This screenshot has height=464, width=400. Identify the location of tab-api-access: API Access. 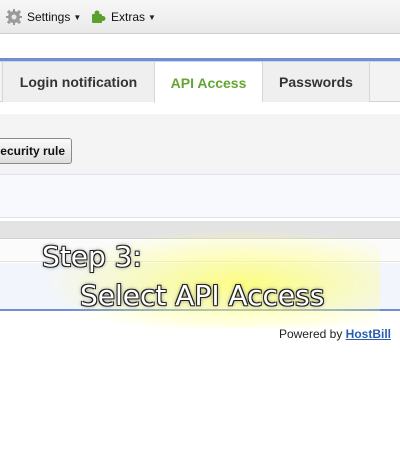
(208, 82).